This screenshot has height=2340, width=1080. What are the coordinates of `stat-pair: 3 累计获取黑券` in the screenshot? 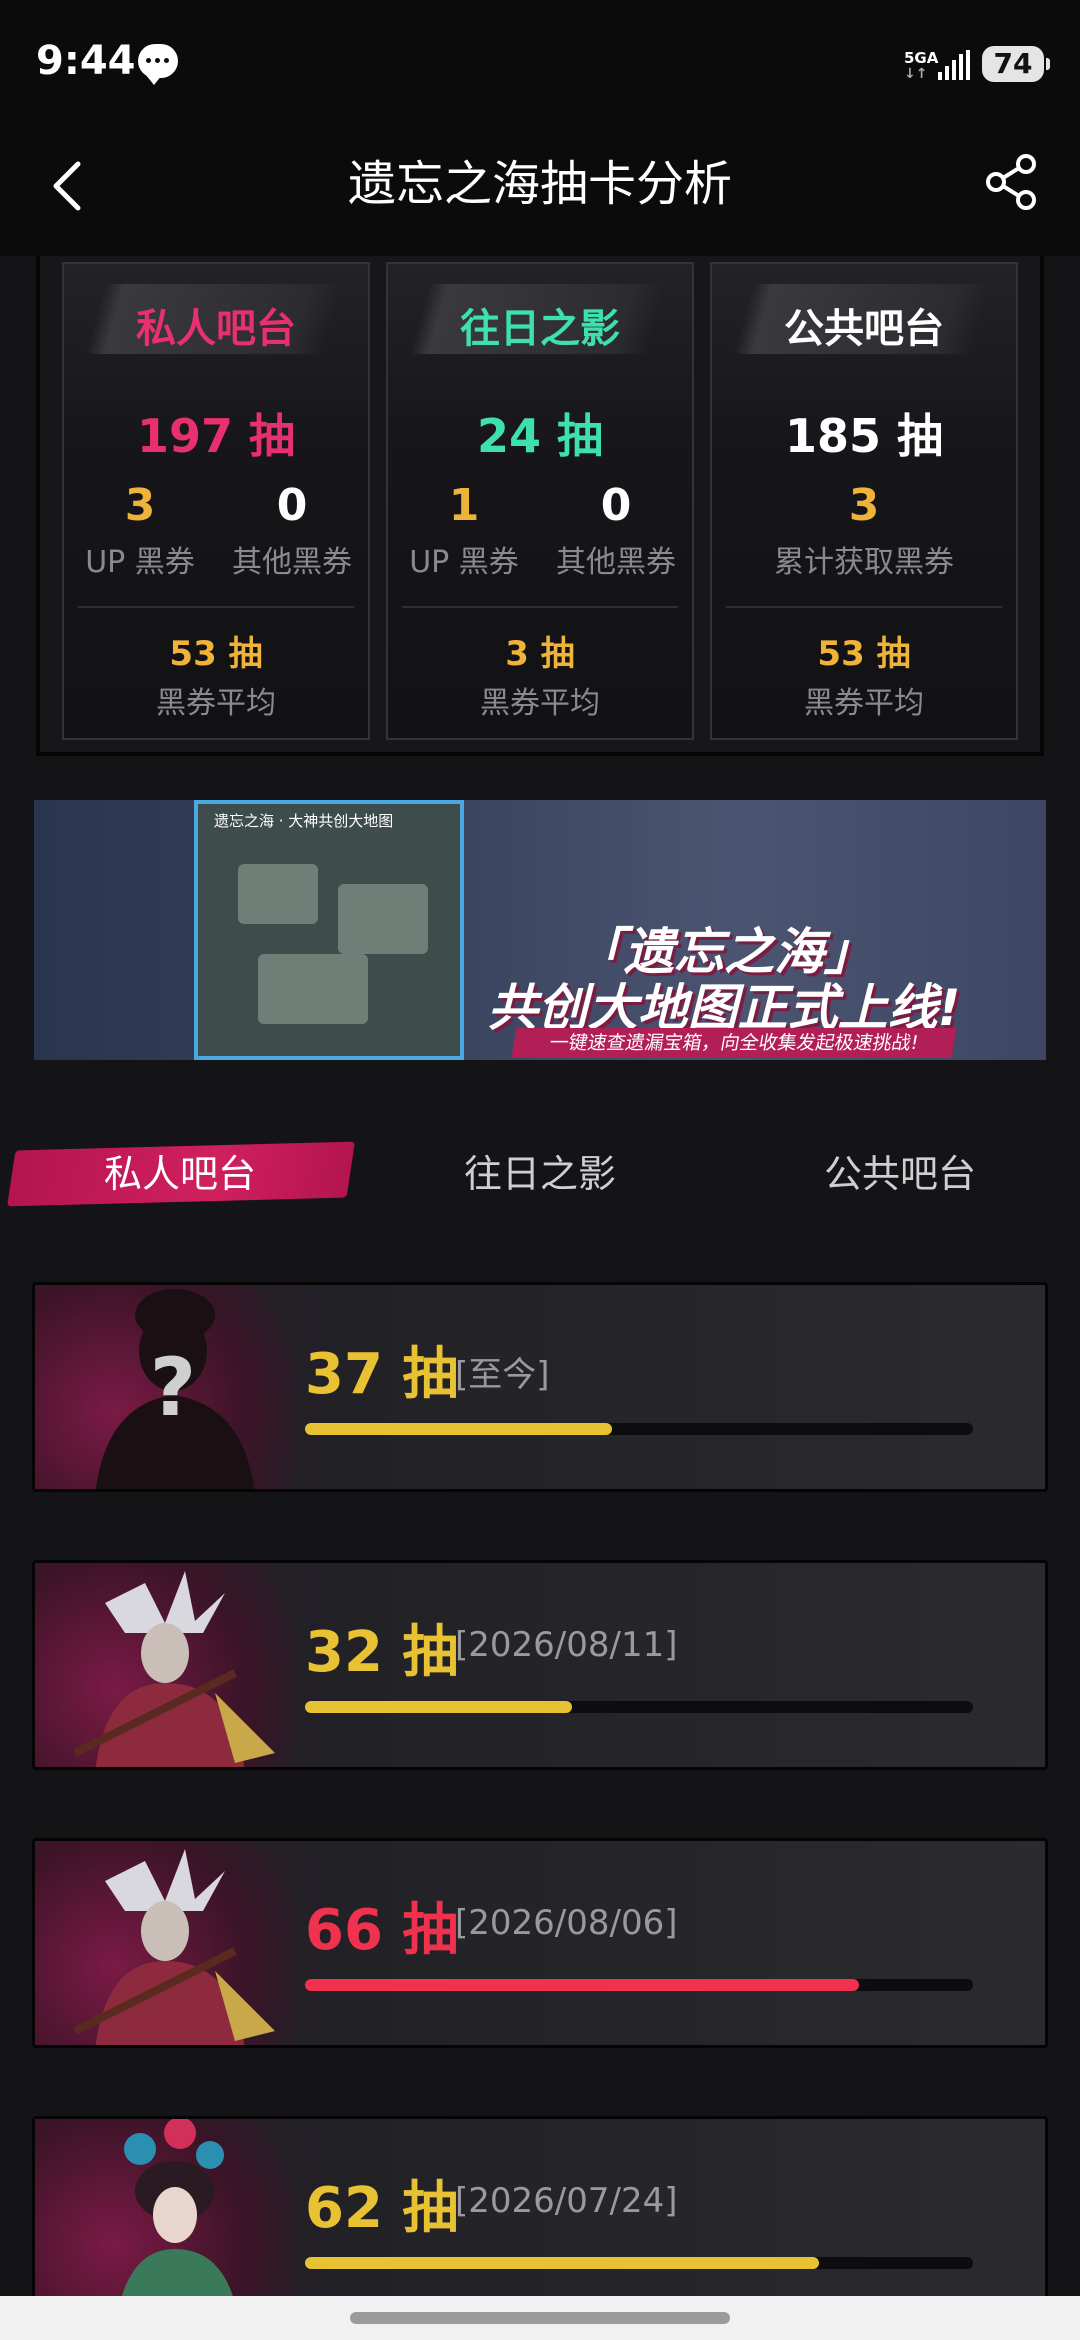 It's located at (864, 530).